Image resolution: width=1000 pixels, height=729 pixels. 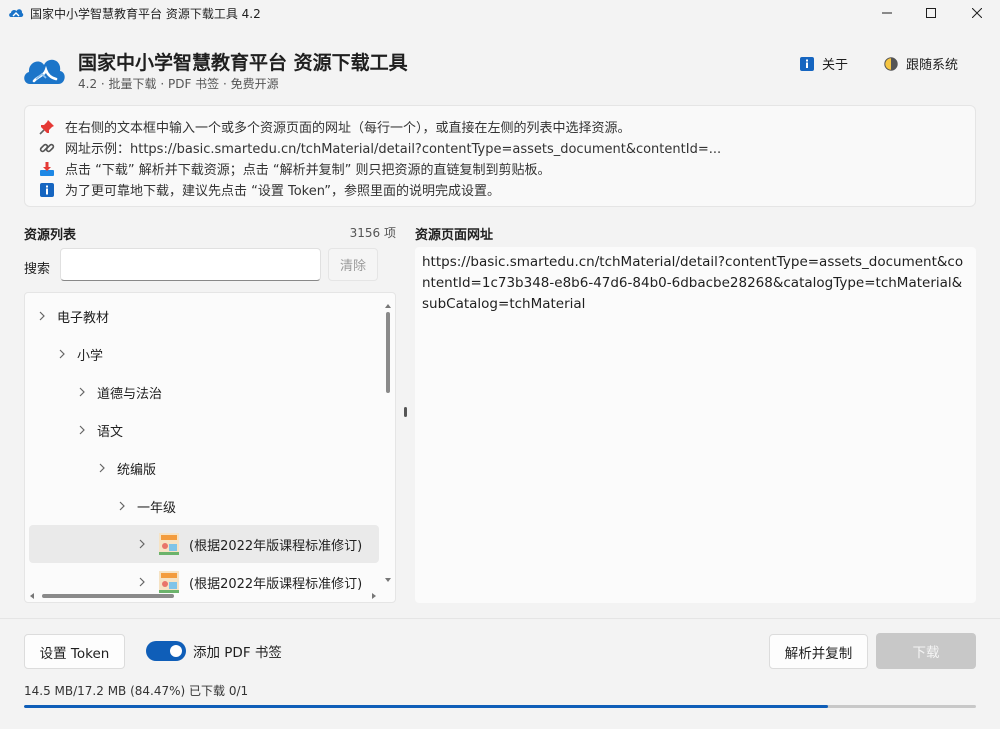 I want to click on tree-horizontal-scrollbar, so click(x=203, y=596).